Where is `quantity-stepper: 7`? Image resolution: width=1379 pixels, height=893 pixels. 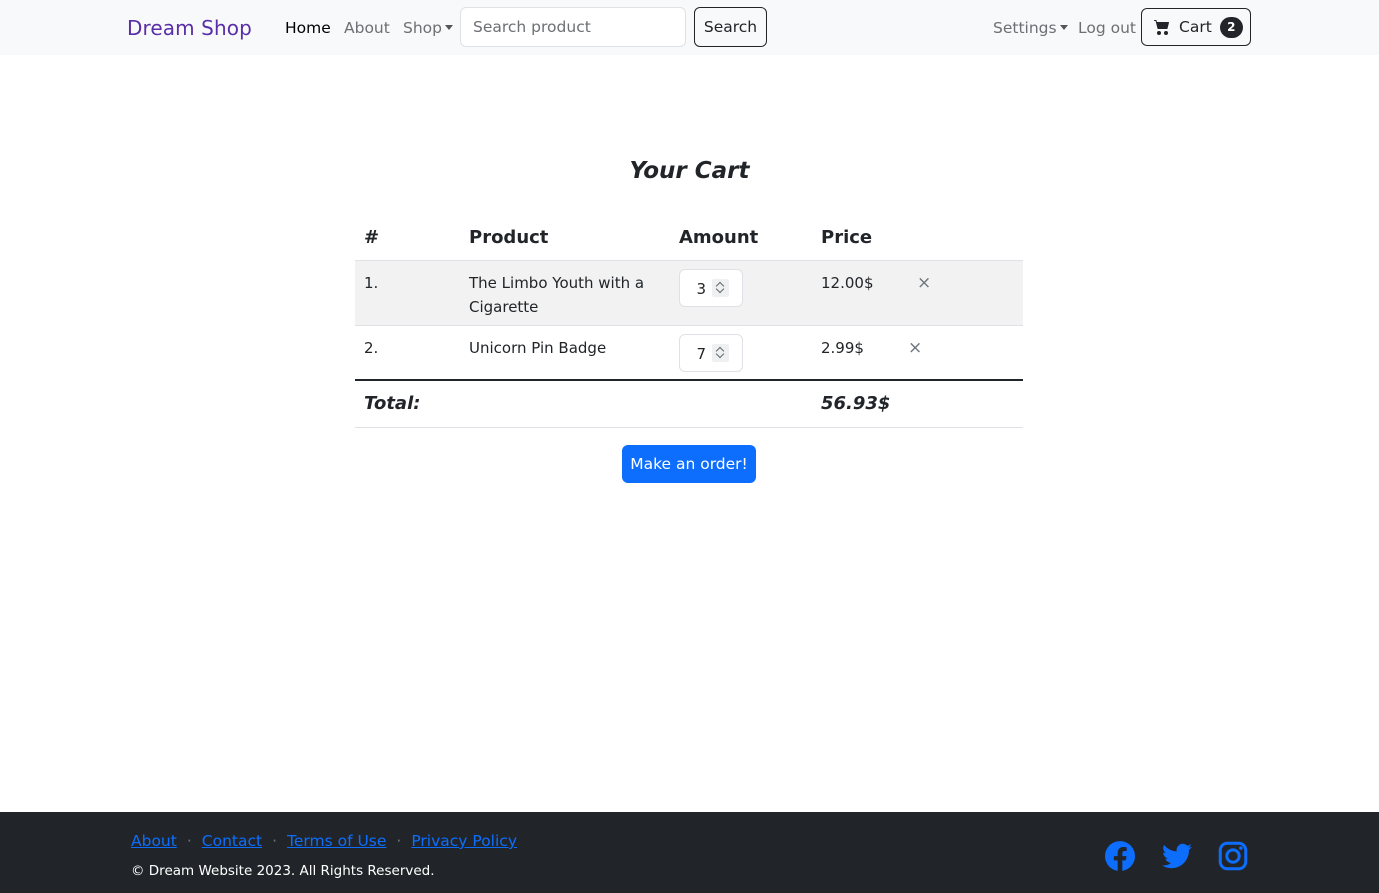 quantity-stepper: 7 is located at coordinates (711, 352).